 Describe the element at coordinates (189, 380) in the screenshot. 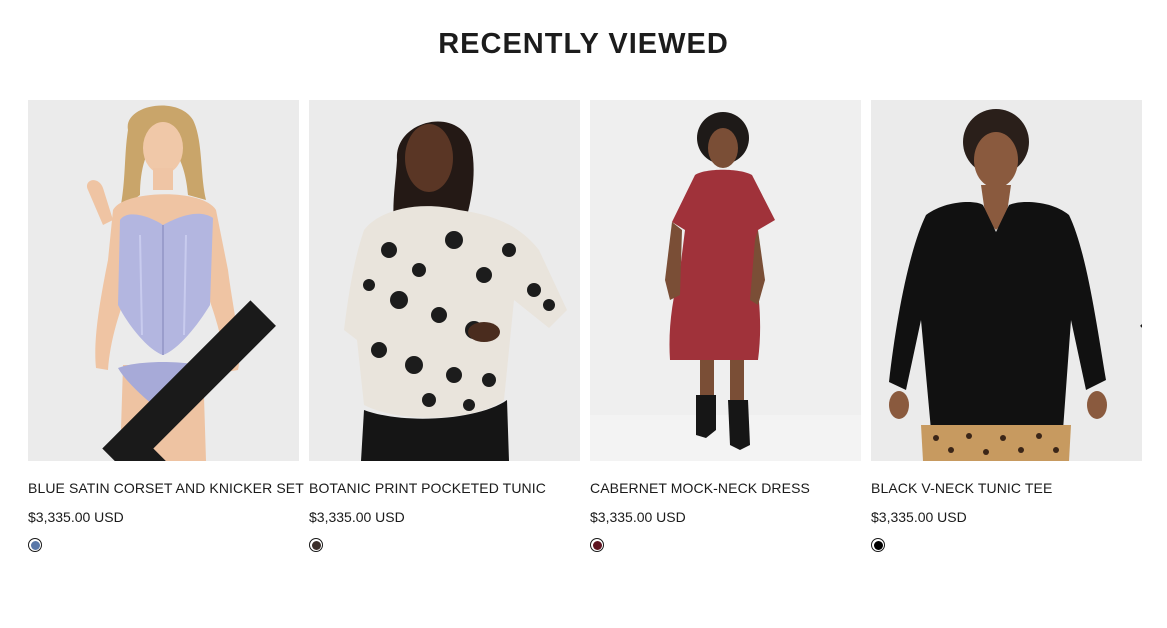

I see `chevron-left-icon` at that location.